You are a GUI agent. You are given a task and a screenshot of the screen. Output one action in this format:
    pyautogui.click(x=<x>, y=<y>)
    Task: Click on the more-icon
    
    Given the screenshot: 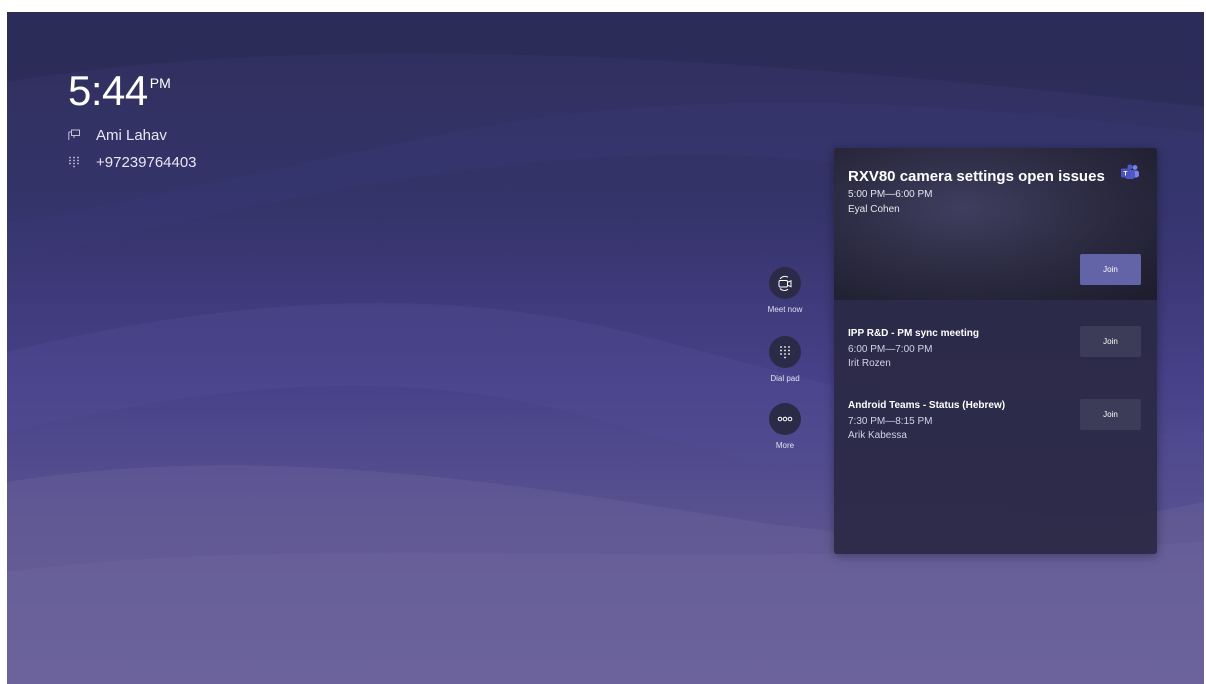 What is the action you would take?
    pyautogui.click(x=785, y=419)
    